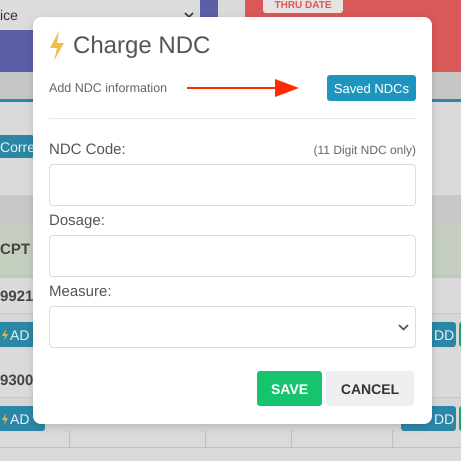  What do you see at coordinates (232, 327) in the screenshot?
I see `select-field` at bounding box center [232, 327].